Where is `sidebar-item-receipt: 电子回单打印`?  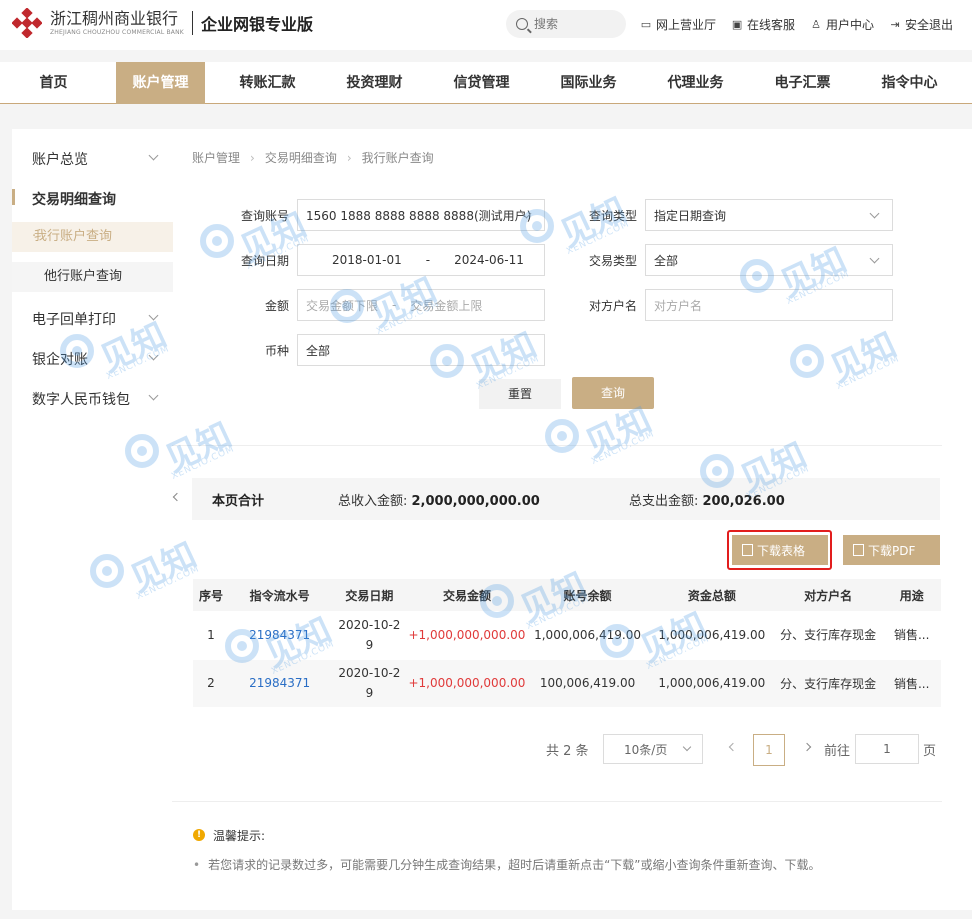 sidebar-item-receipt: 电子回单打印 is located at coordinates (95, 319).